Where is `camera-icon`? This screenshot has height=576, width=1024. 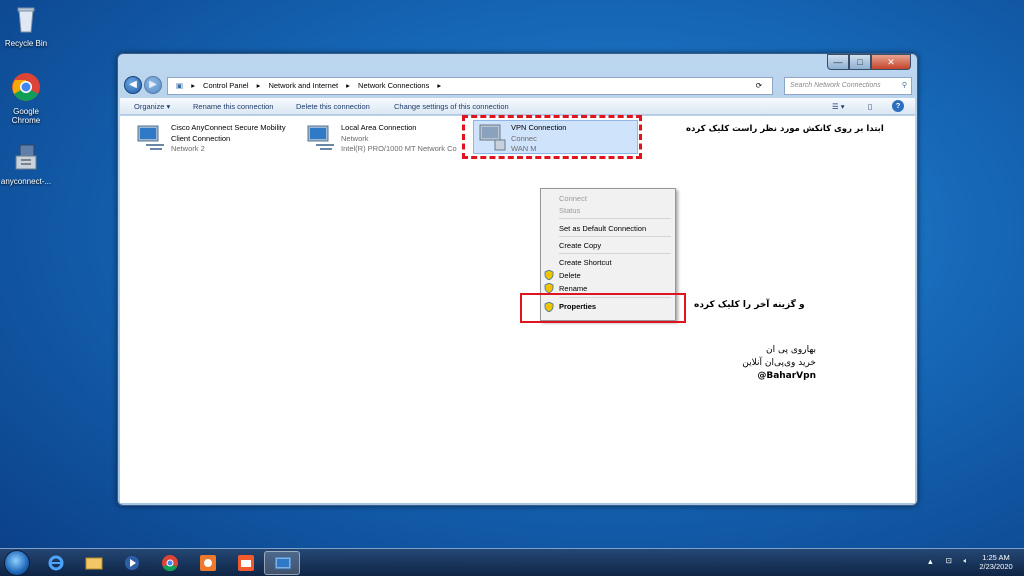
camera-icon is located at coordinates (246, 563).